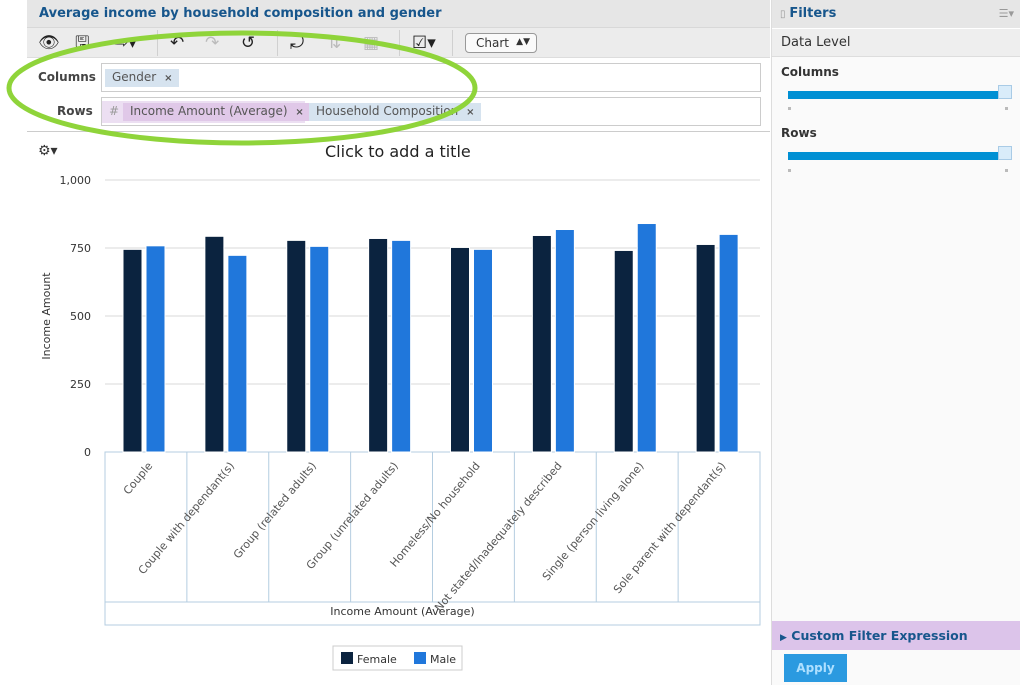 Image resolution: width=1020 pixels, height=685 pixels. What do you see at coordinates (275, 511) in the screenshot?
I see `x-tick-label: Group (related adults)` at bounding box center [275, 511].